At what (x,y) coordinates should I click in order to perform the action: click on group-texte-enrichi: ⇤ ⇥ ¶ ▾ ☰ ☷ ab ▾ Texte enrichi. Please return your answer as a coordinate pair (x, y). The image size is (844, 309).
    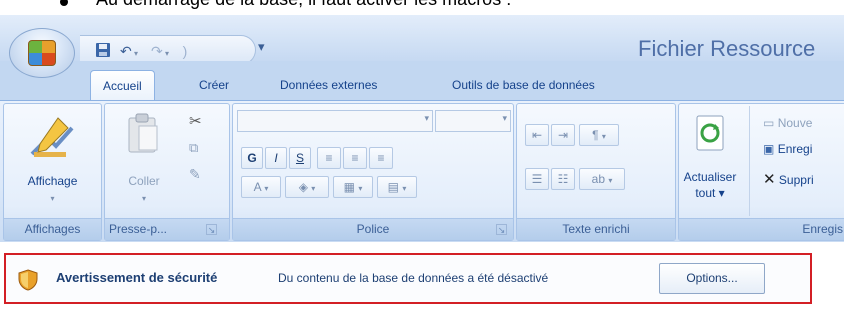
    Looking at the image, I should click on (596, 172).